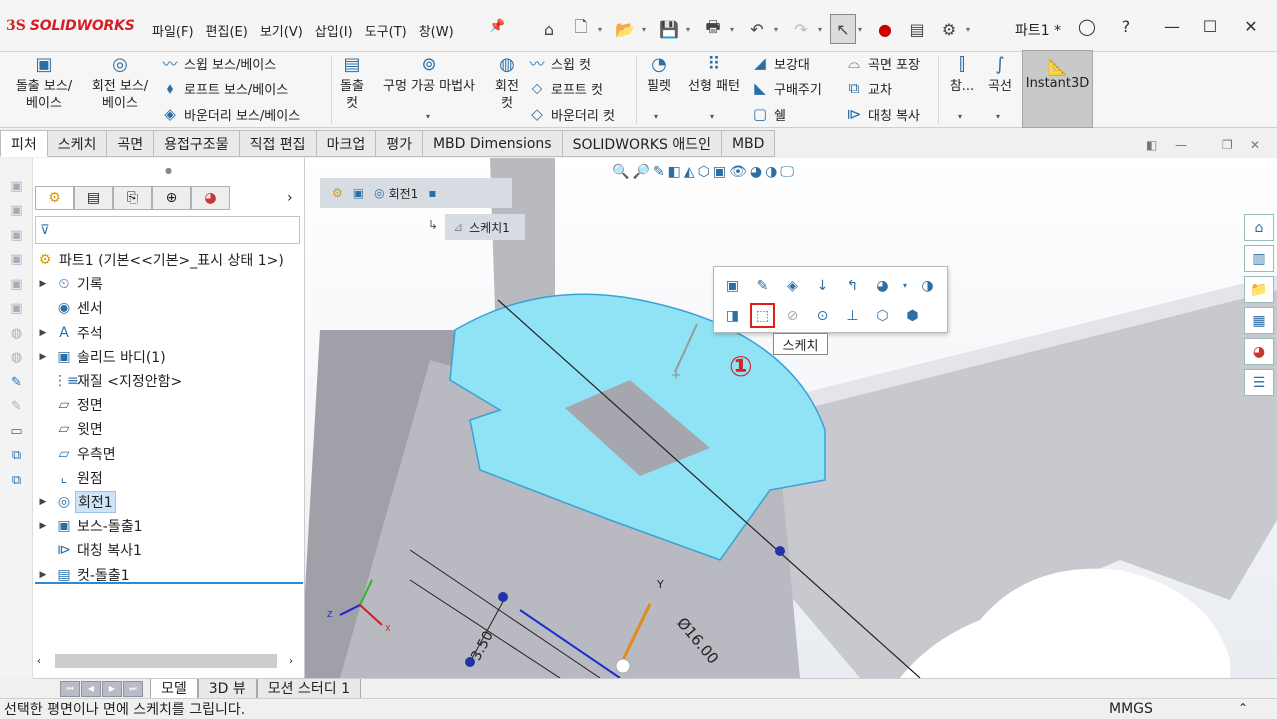 The height and width of the screenshot is (719, 1277). Describe the element at coordinates (780, 63) in the screenshot. I see `rib-button: ◢ 보강대` at that location.